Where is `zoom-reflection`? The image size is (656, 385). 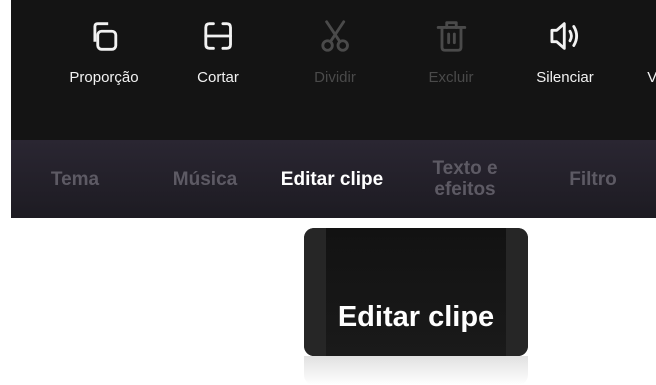
zoom-reflection is located at coordinates (416, 370).